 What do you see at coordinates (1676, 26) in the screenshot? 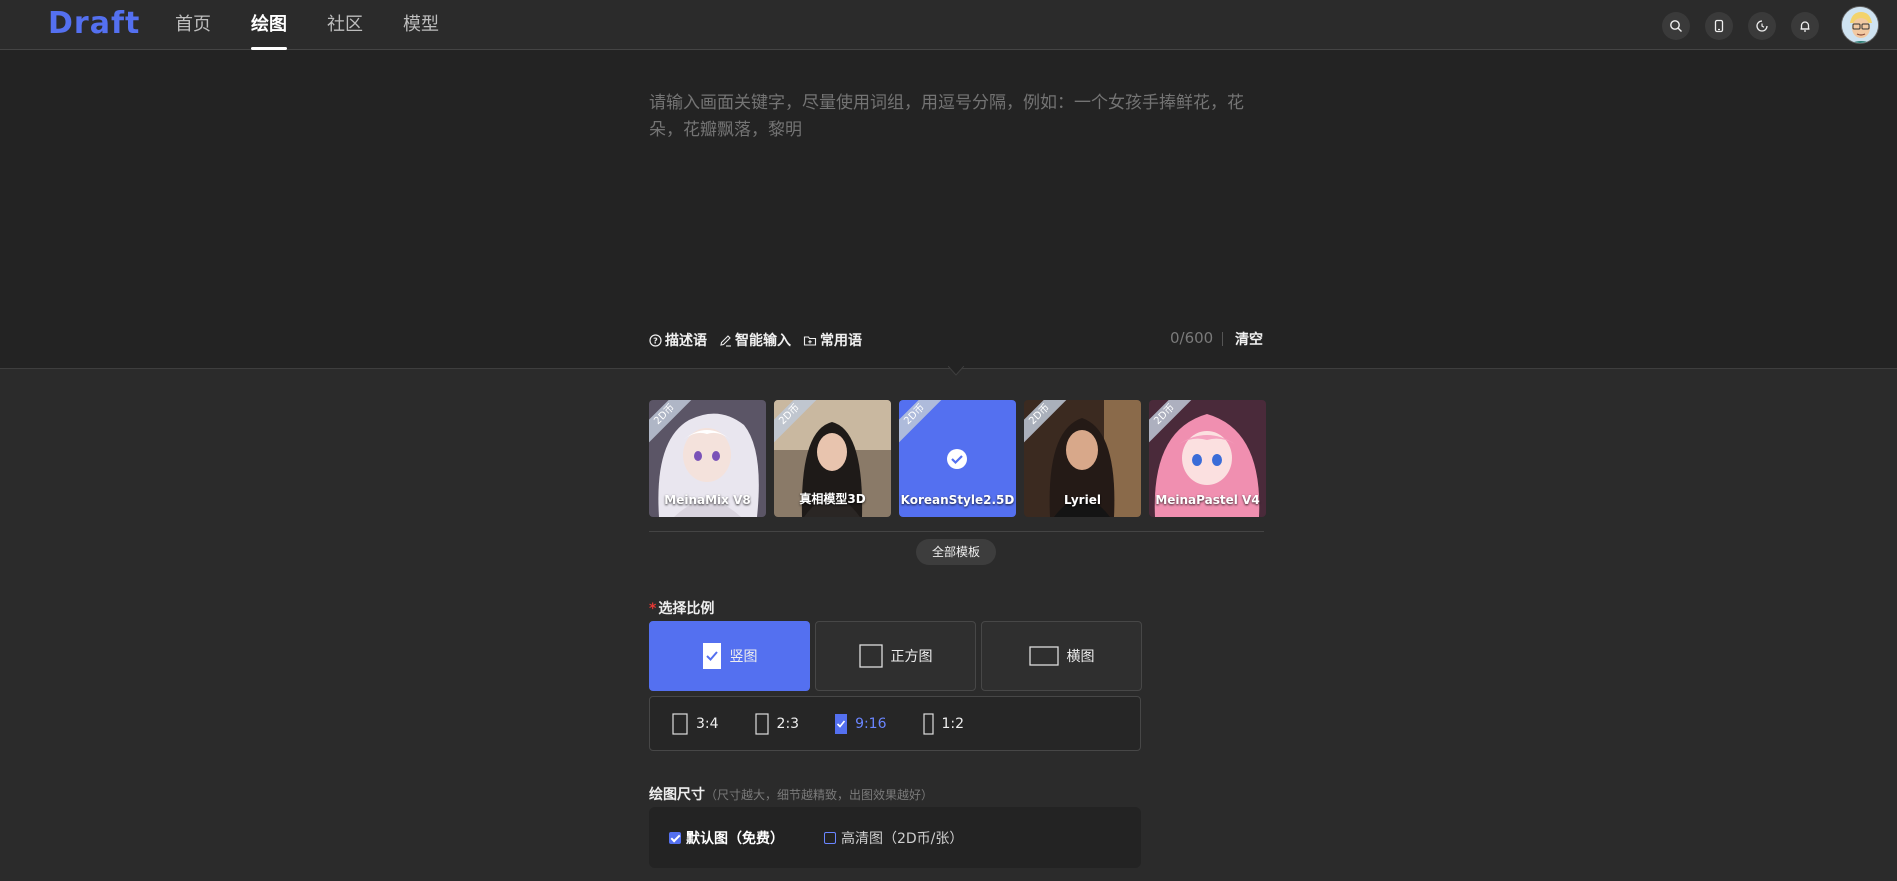
I see `search-icon` at bounding box center [1676, 26].